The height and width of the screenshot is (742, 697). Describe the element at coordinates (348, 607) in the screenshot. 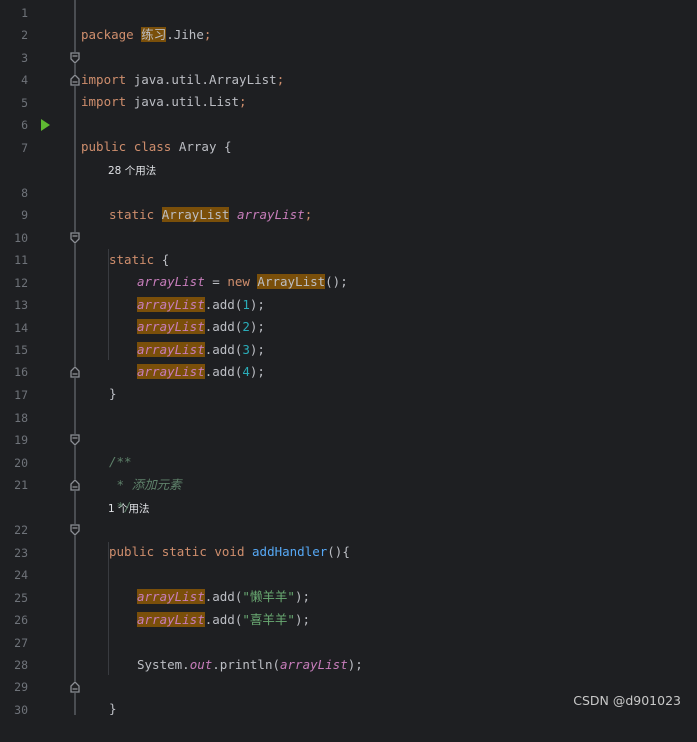

I see `code-line: arrayList.add("喜羊羊");` at that location.